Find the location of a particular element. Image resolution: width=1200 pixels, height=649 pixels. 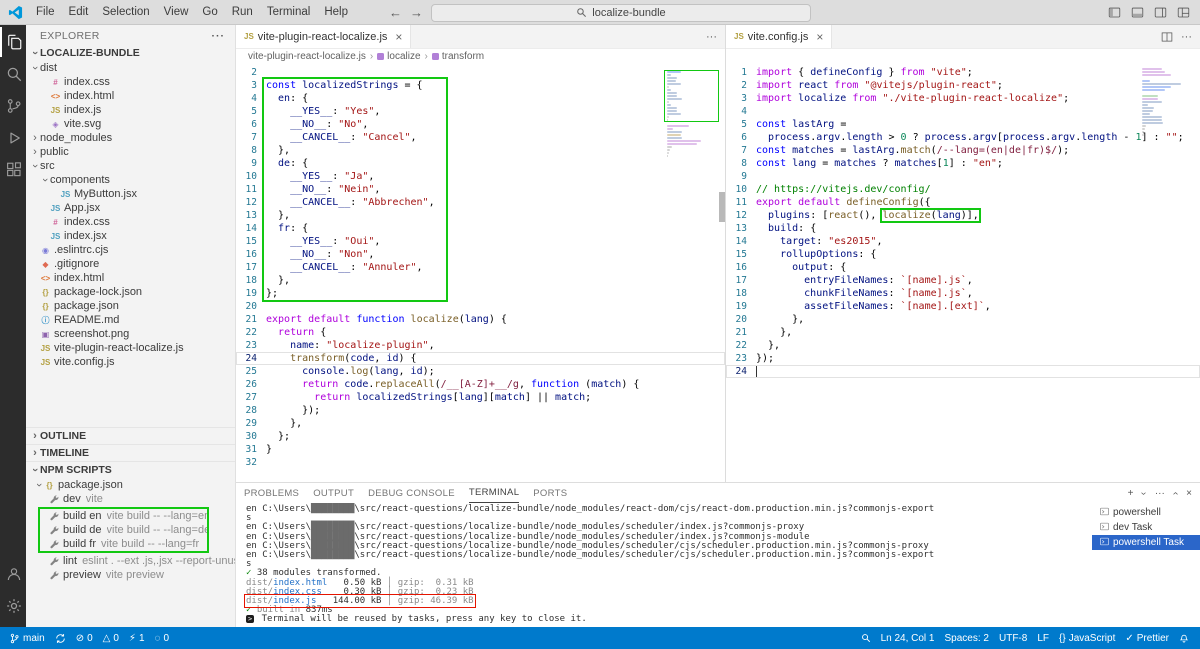

status-item-ln-24-col-1: Ln 24, Col 1 is located at coordinates (908, 638).